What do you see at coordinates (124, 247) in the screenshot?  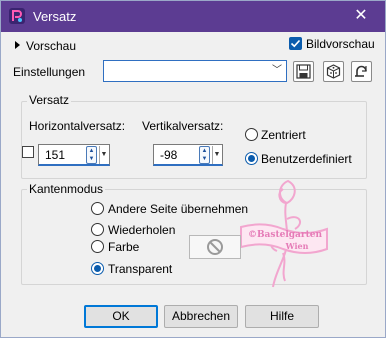 I see `edge-option-label: Farbe` at bounding box center [124, 247].